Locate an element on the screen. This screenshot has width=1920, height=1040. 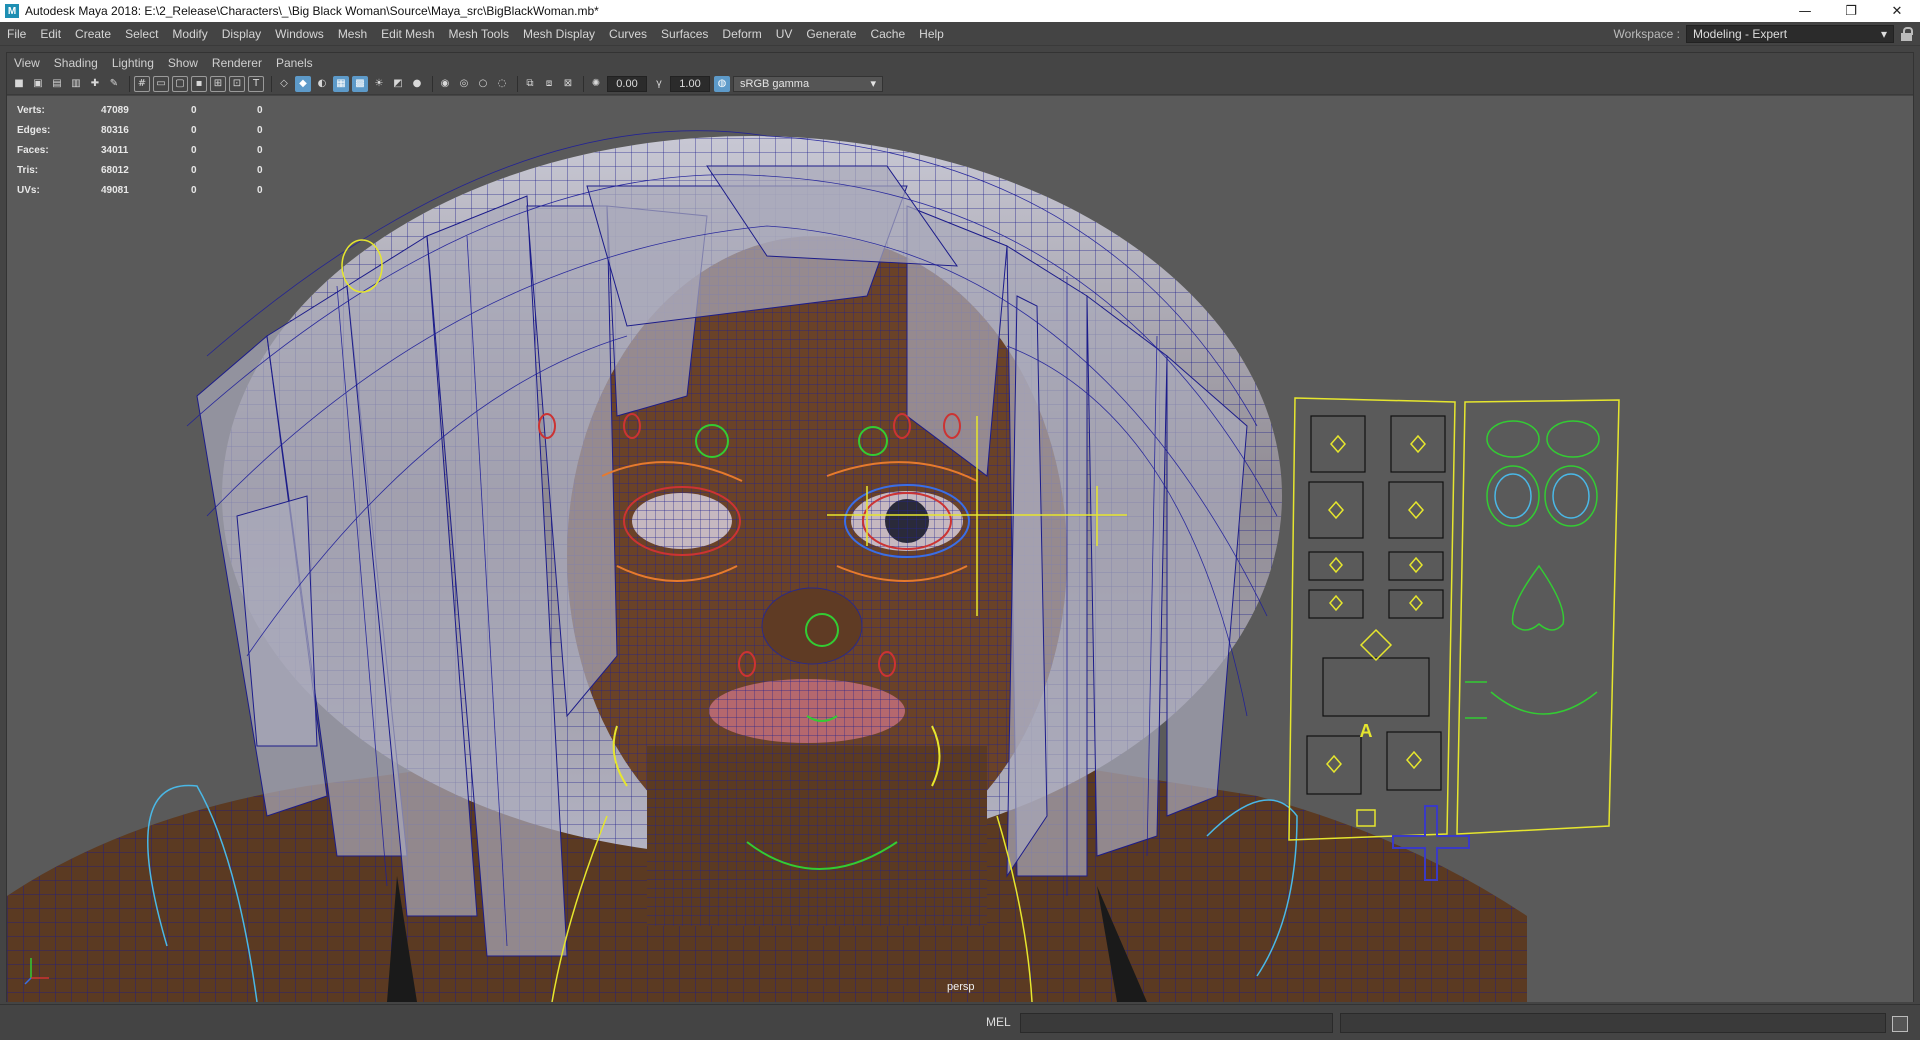
face-ui-panel-right is located at coordinates (1538, 617).